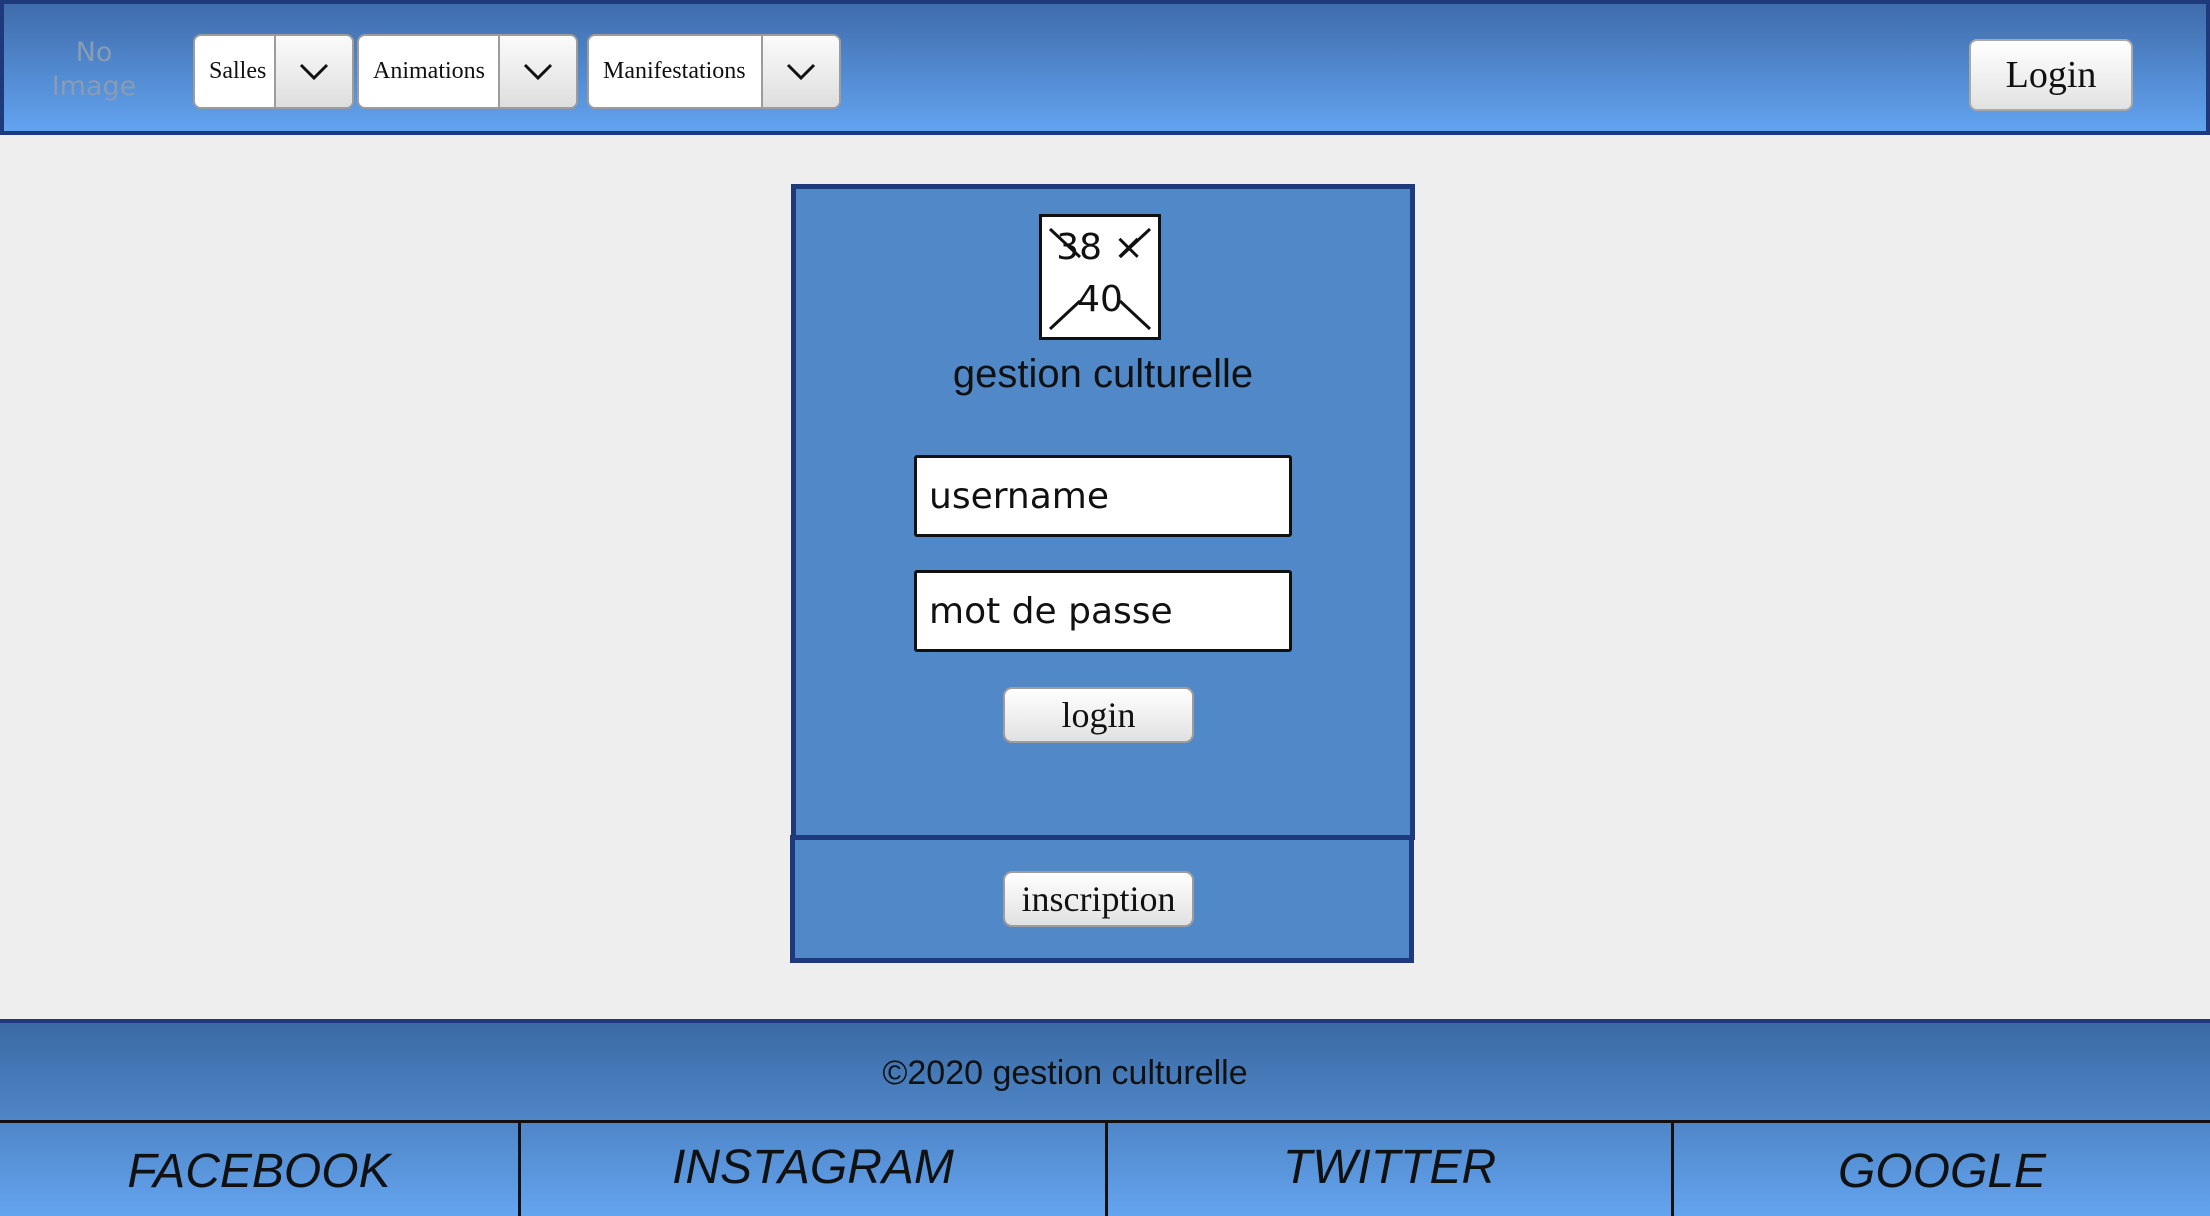  Describe the element at coordinates (2051, 75) in the screenshot. I see `header-login-button: Login` at that location.